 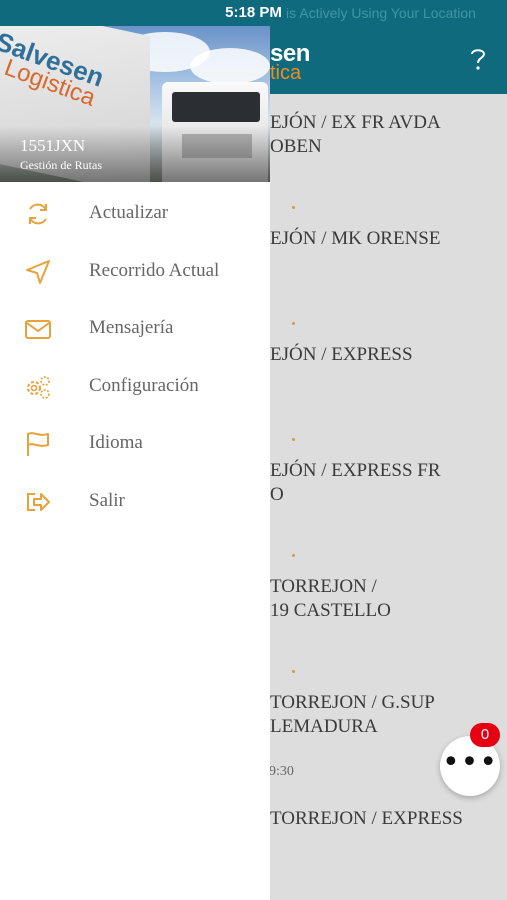 What do you see at coordinates (38, 214) in the screenshot?
I see `refresh-icon` at bounding box center [38, 214].